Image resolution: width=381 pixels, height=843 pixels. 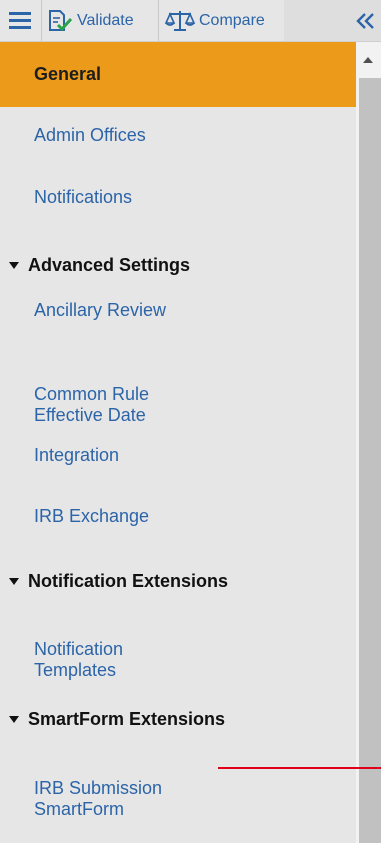 What do you see at coordinates (178, 394) in the screenshot?
I see `nav-item-common-rule-effective-date: Common Rule Effective Date` at bounding box center [178, 394].